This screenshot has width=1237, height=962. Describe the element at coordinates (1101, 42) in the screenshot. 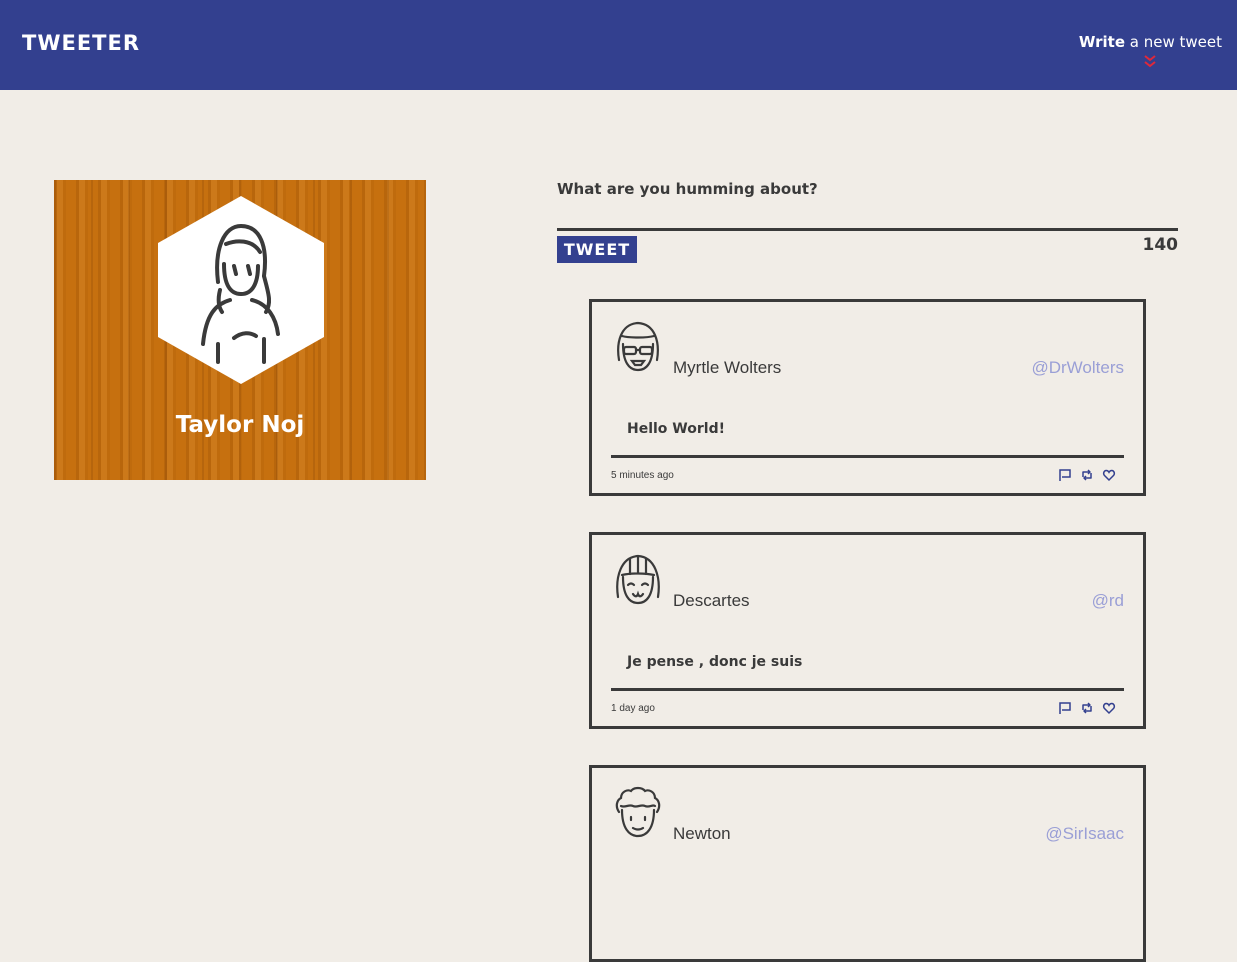

I see `compose-toggle-bold: Write` at that location.